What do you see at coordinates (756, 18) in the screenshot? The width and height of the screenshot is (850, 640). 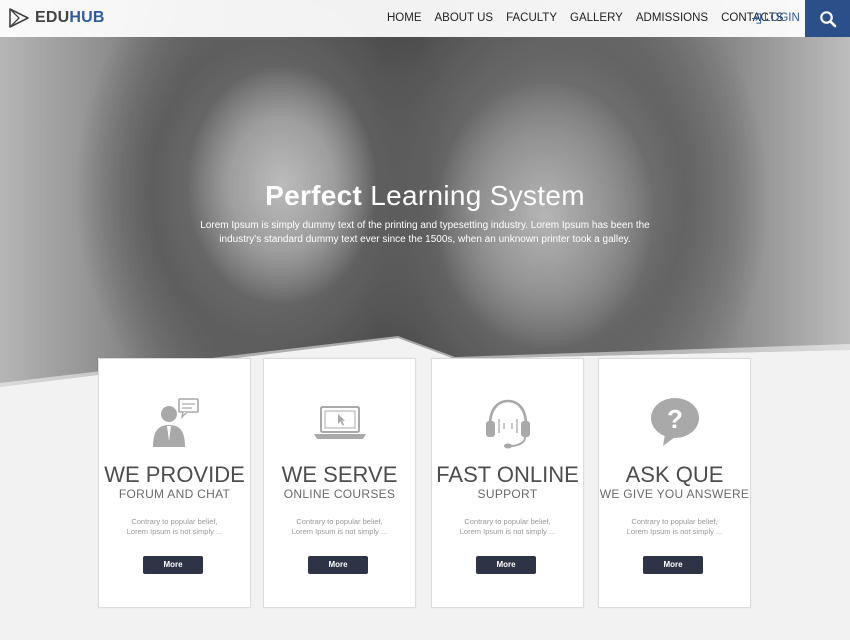 I see `login-icon` at bounding box center [756, 18].